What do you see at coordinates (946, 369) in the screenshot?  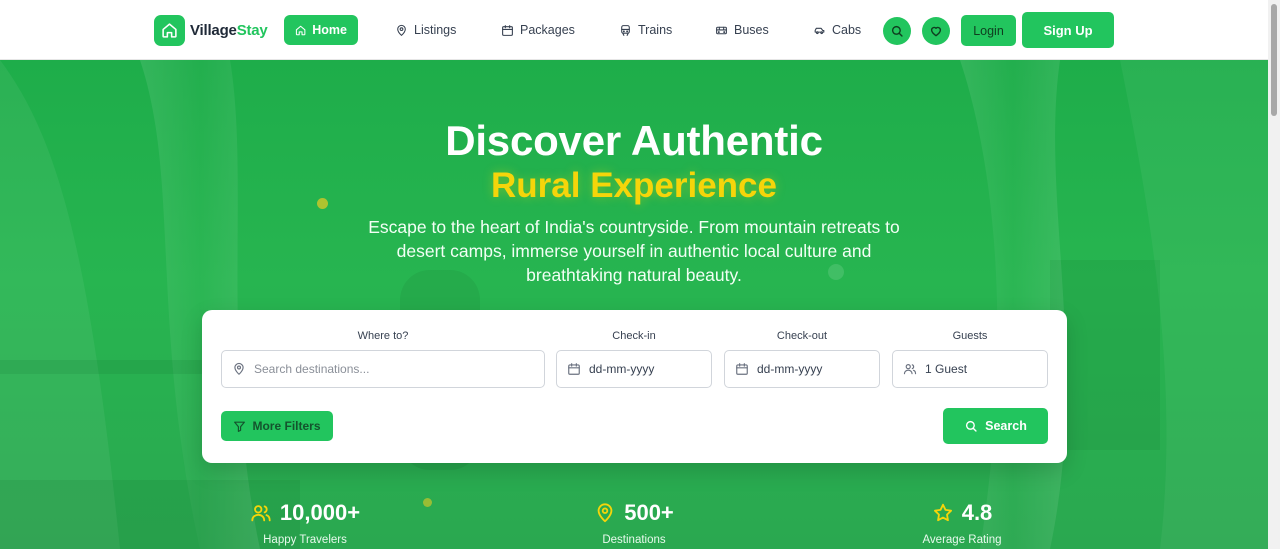 I see `guests-value: 1 Guest` at bounding box center [946, 369].